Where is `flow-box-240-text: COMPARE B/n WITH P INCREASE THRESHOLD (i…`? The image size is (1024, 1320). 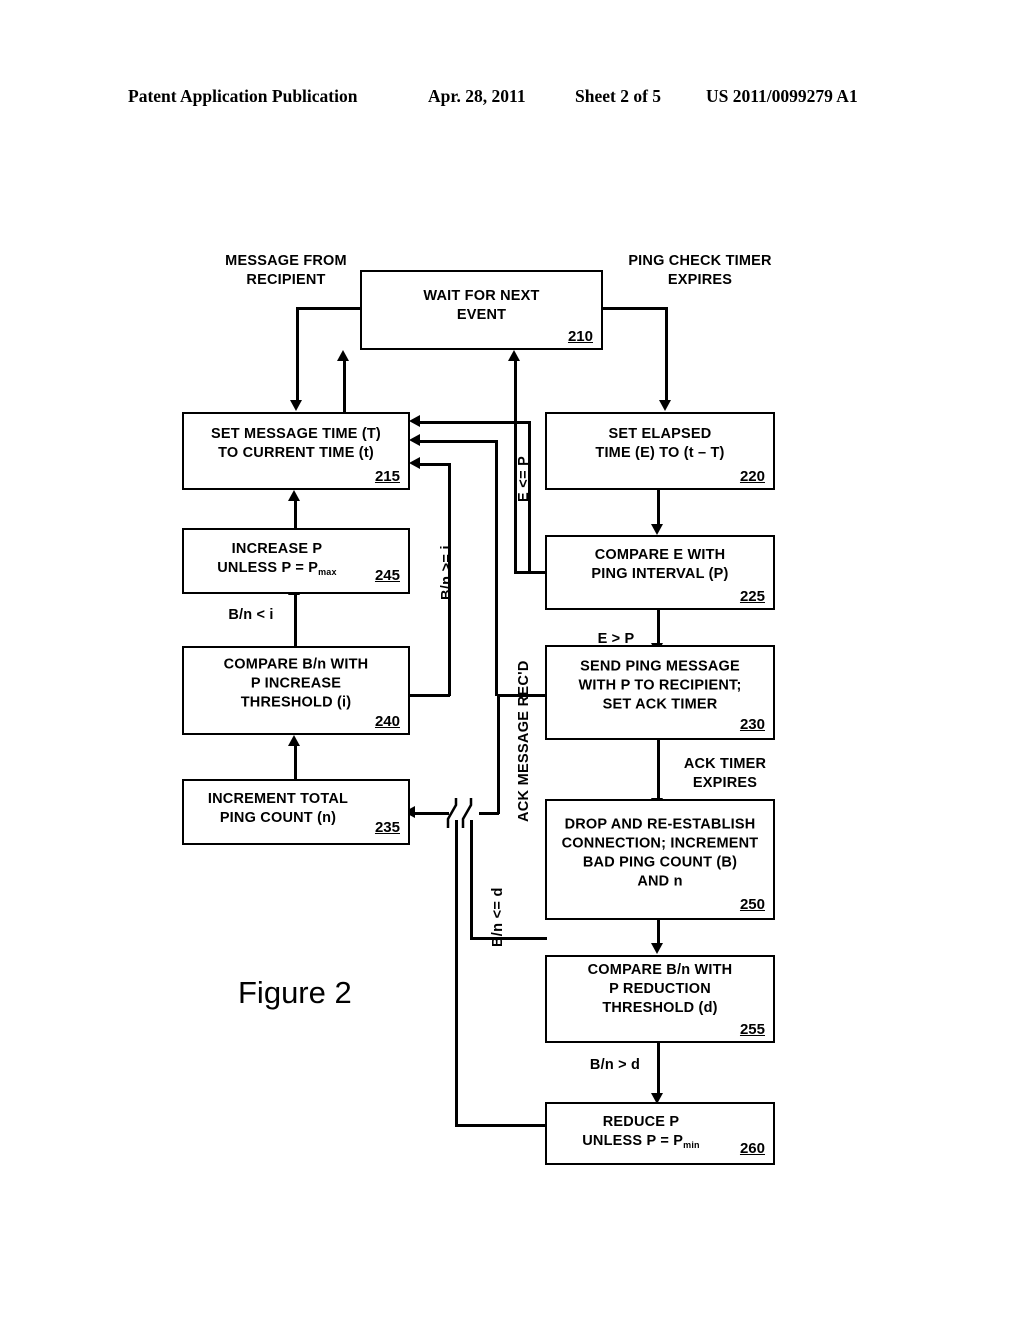
flow-box-240-text: COMPARE B/n WITH P INCREASE THRESHOLD (i… is located at coordinates (296, 683).